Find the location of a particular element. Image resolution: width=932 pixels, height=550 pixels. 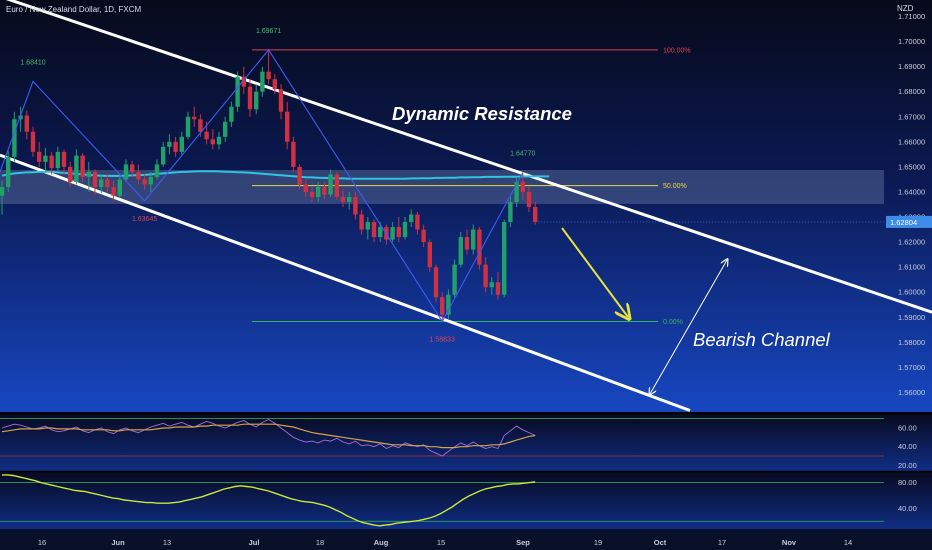

price-tick-label: 1.58000 is located at coordinates (911, 342).